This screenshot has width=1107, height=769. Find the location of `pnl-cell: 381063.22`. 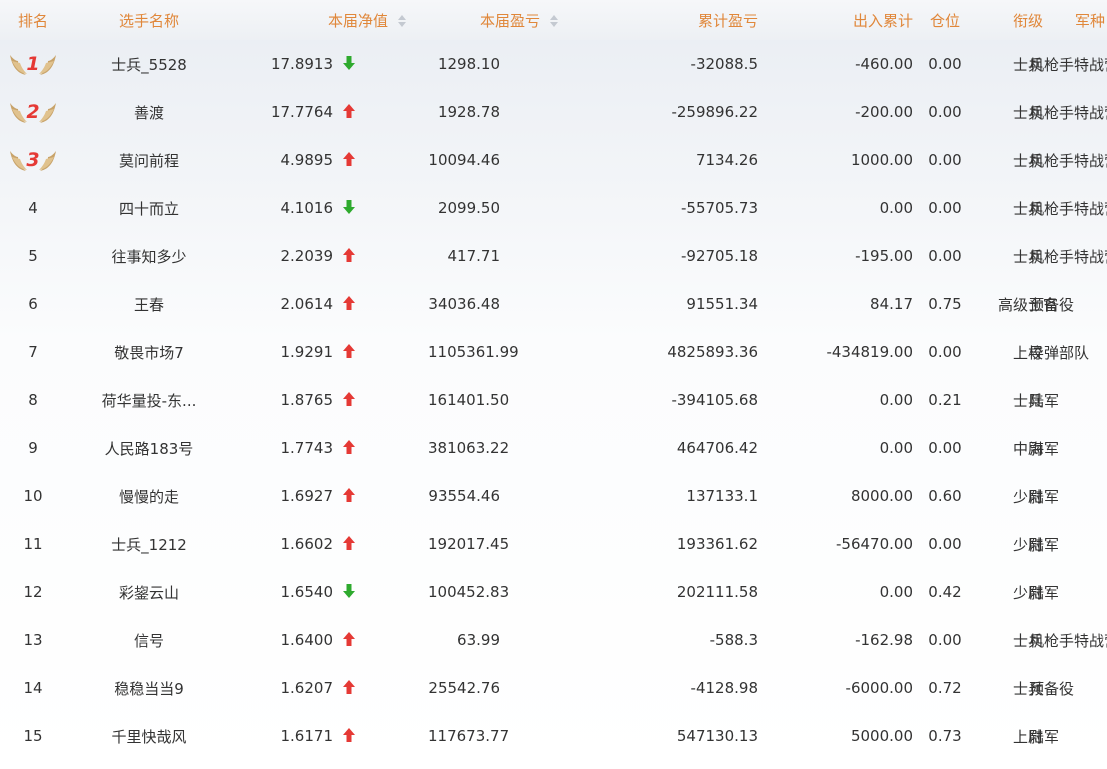

pnl-cell: 381063.22 is located at coordinates (514, 448).